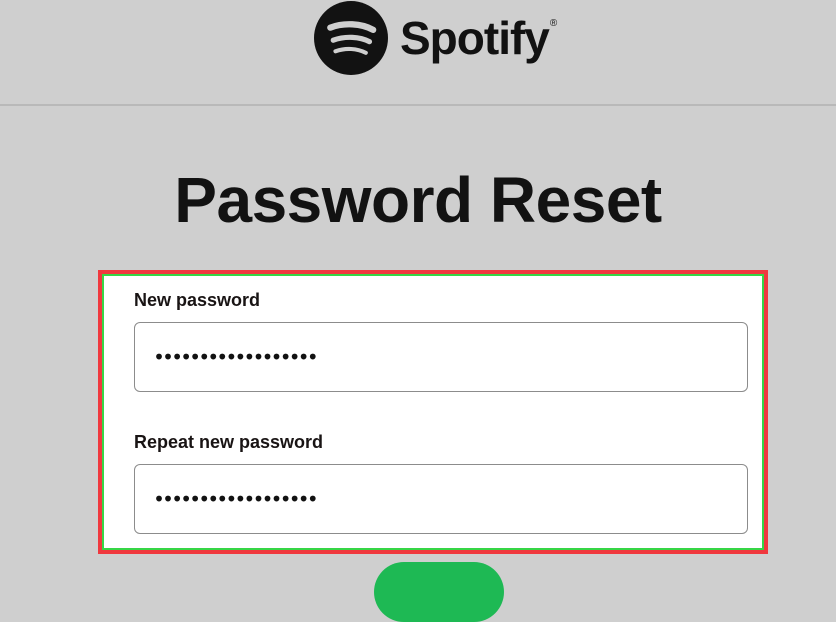 This screenshot has height=622, width=836. What do you see at coordinates (418, 200) in the screenshot?
I see `page-title: Password Reset` at bounding box center [418, 200].